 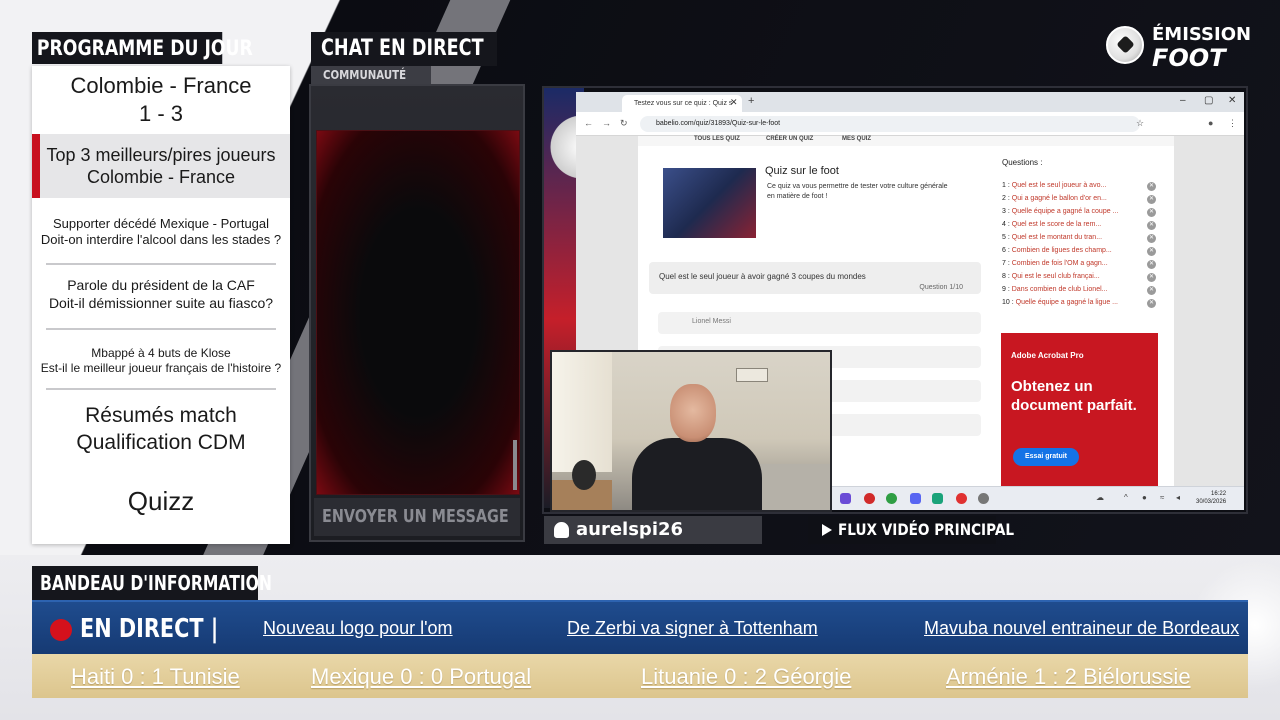 I want to click on profile-icon: ●, so click(x=1210, y=123).